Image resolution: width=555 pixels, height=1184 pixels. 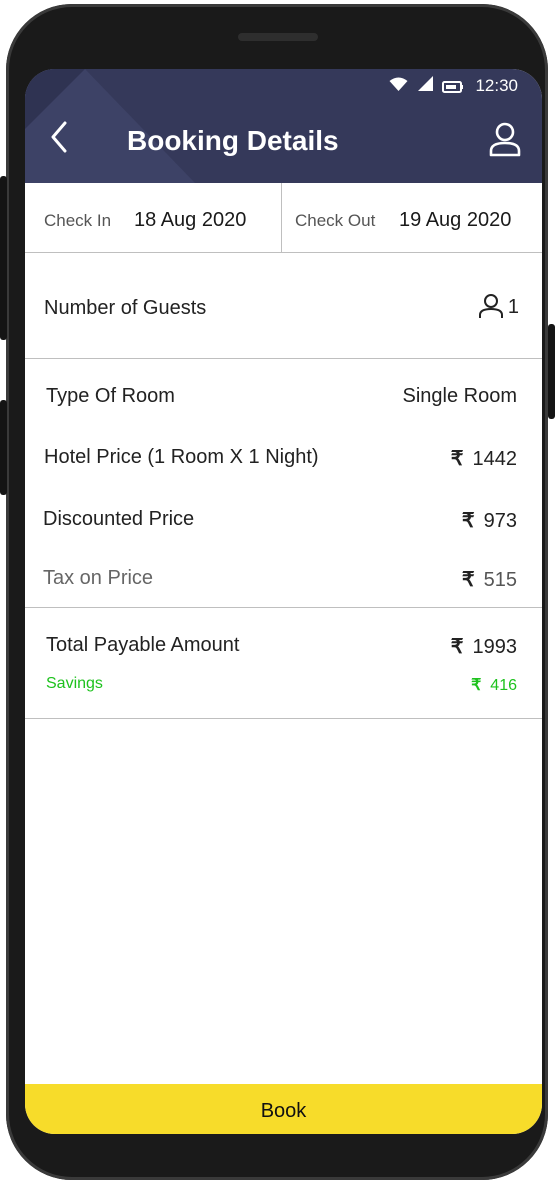 I want to click on guests-row: Number of Guests 1, so click(x=283, y=306).